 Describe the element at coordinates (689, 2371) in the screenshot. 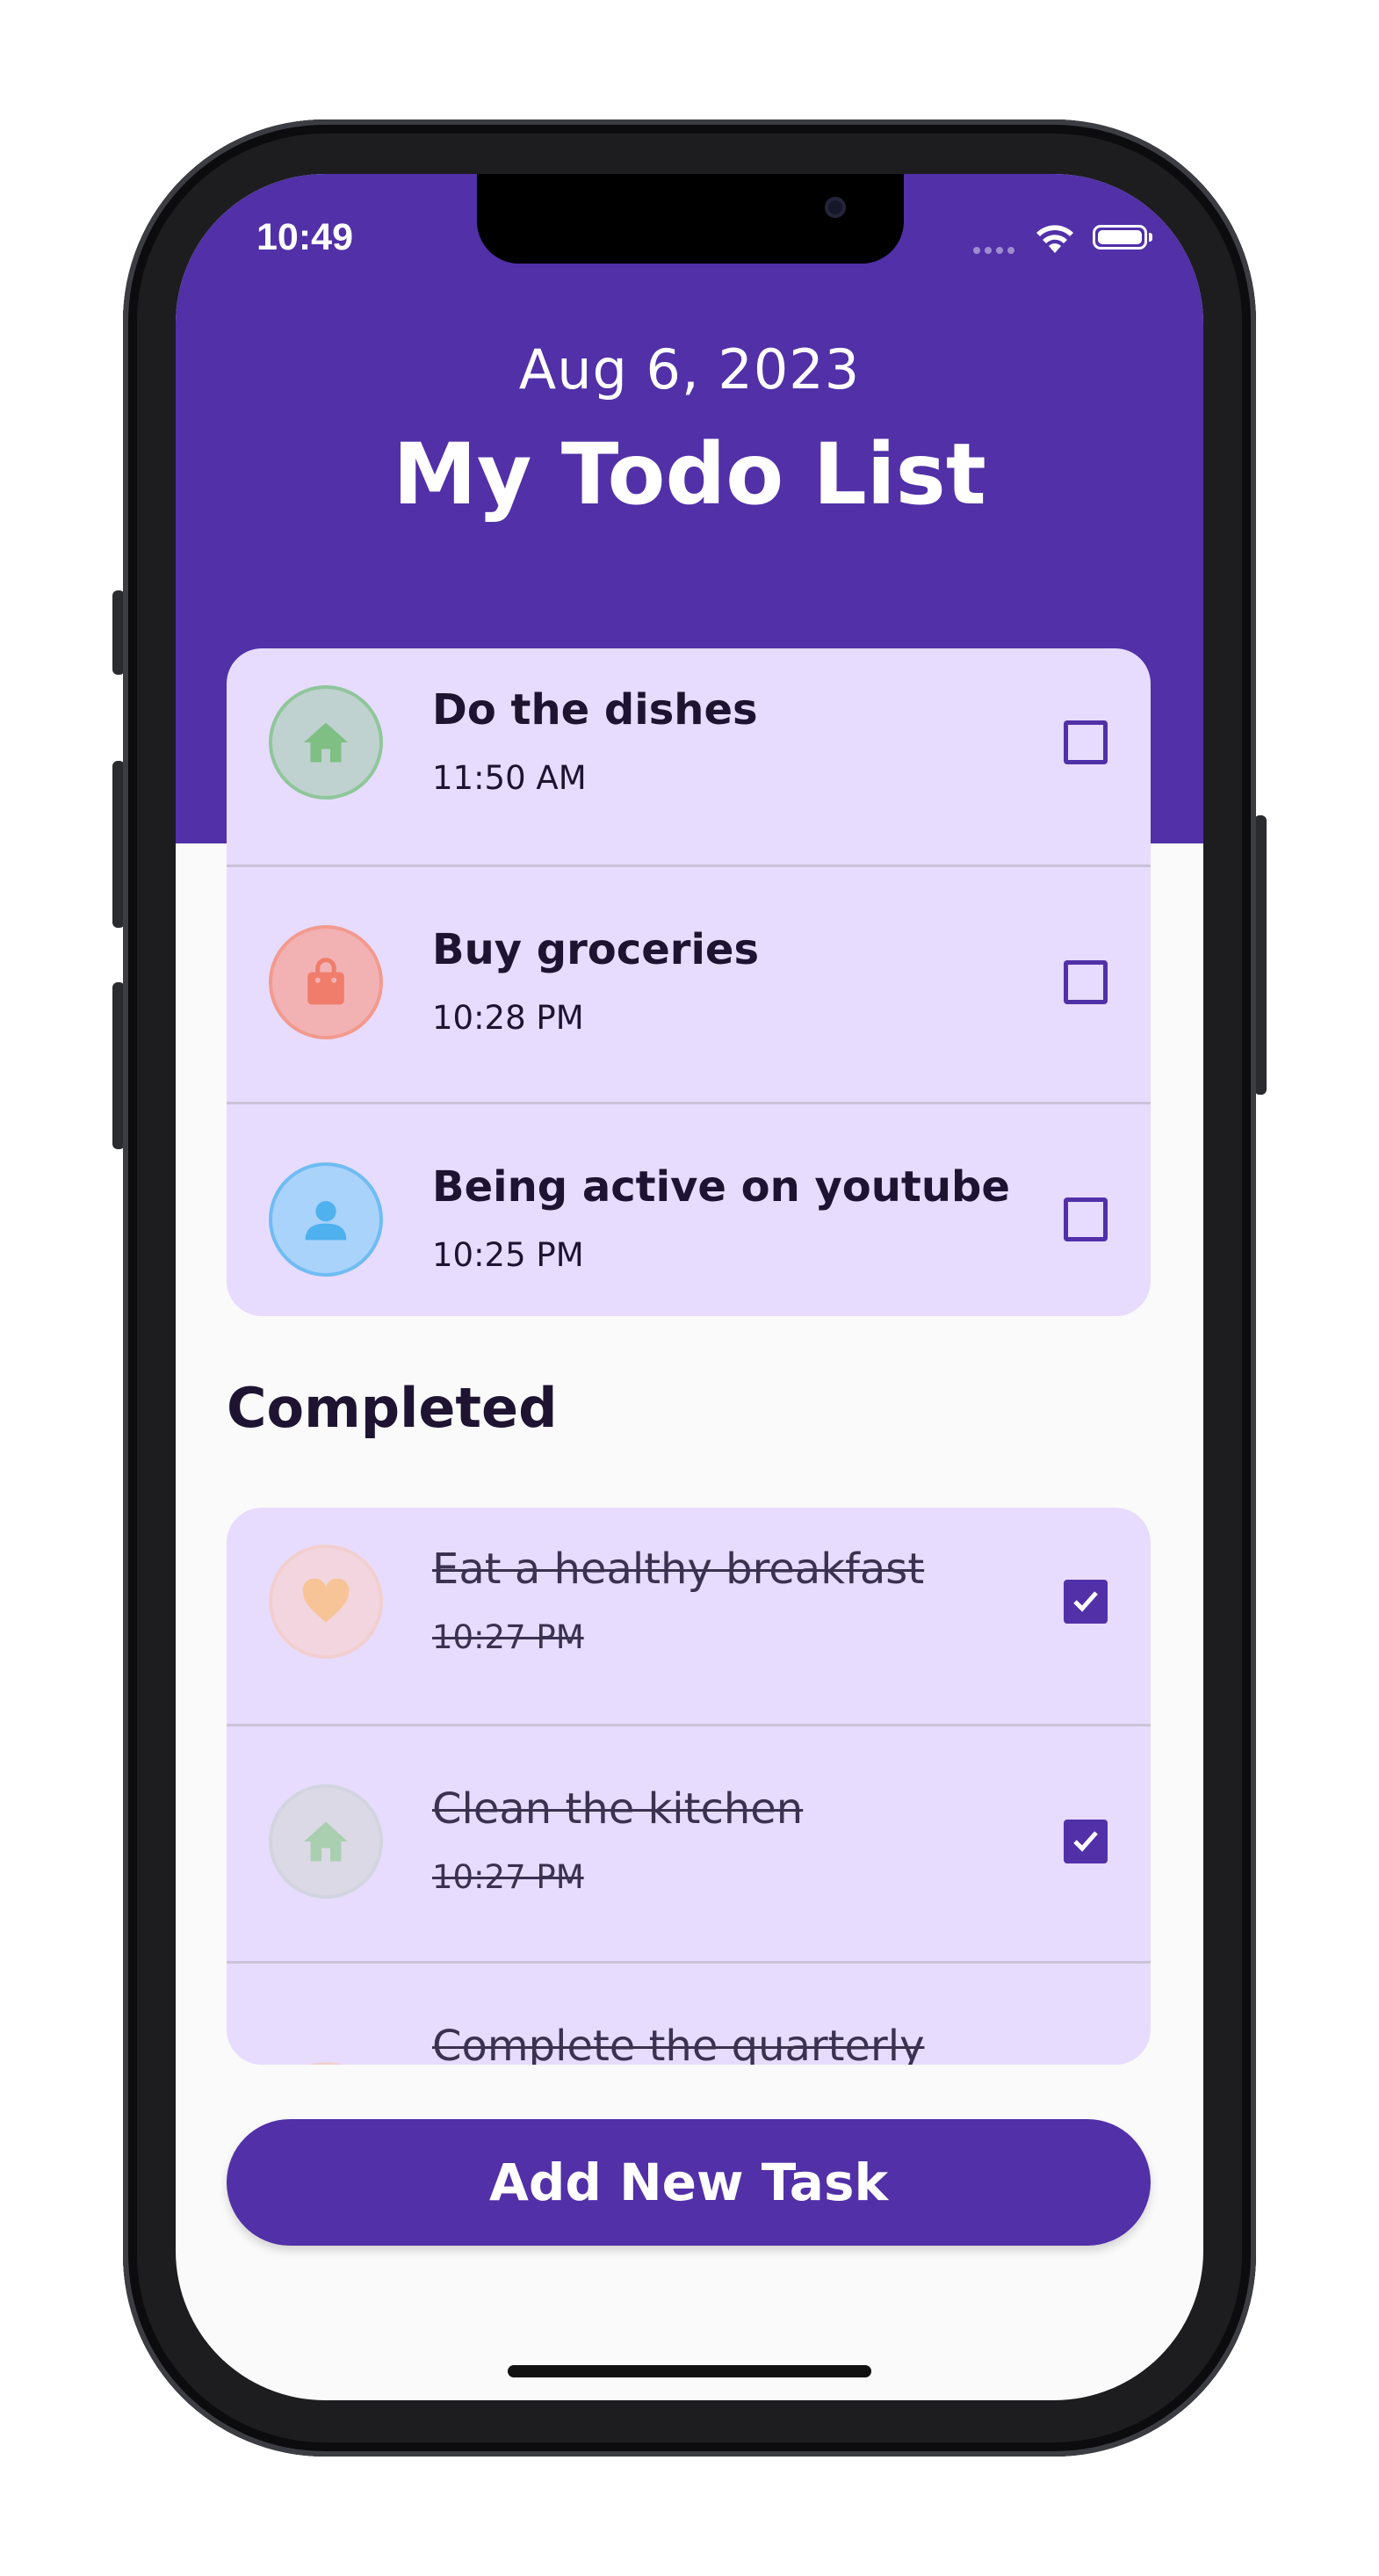

I see `home-indicator` at that location.